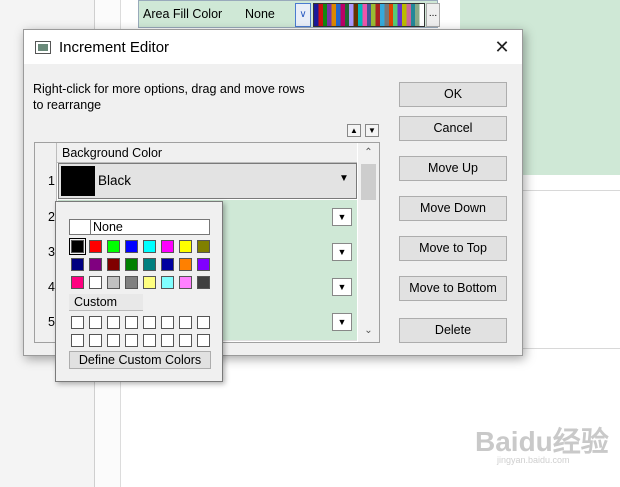 This screenshot has width=620, height=487. I want to click on scrollbar-thumb, so click(368, 182).